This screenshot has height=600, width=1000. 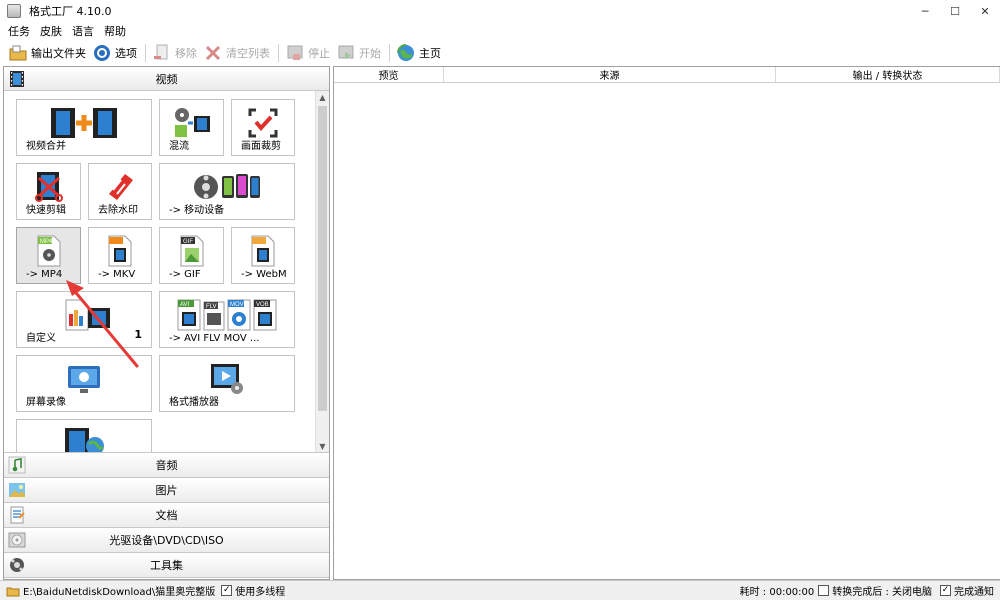 What do you see at coordinates (262, 305) in the screenshot?
I see `vob-tag-text: VOB` at bounding box center [262, 305].